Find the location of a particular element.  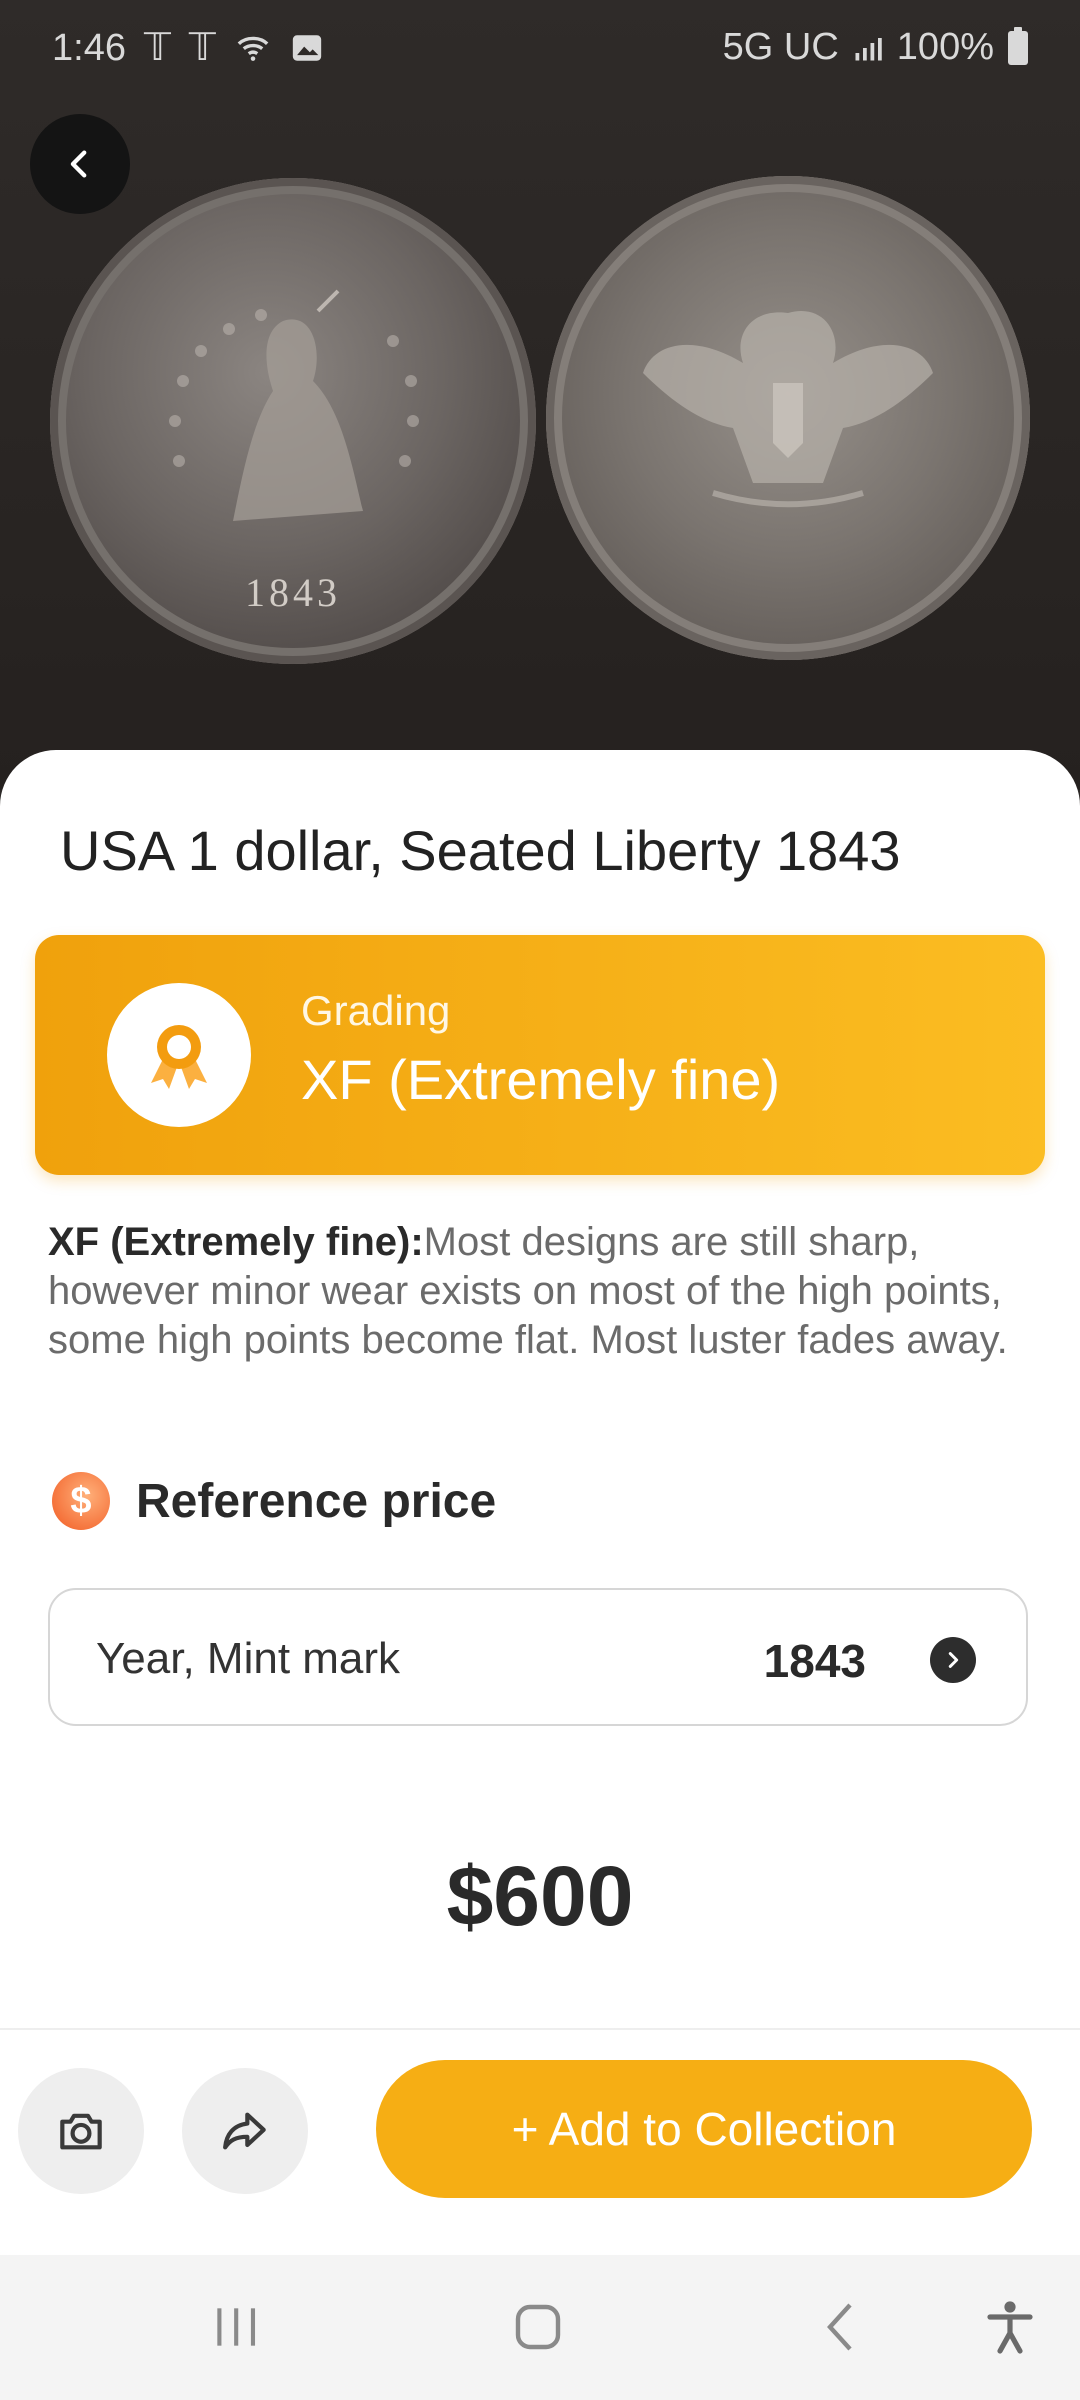

back-icon is located at coordinates (842, 2327).